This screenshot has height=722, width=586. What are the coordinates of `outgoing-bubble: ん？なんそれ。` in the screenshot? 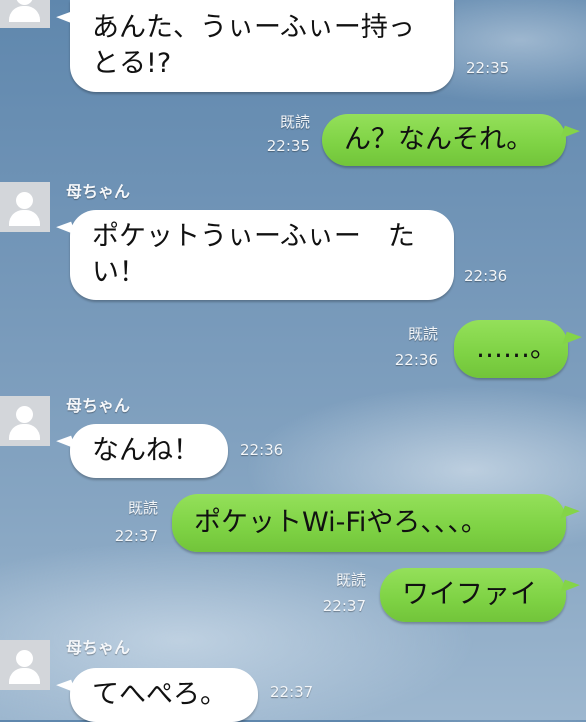 It's located at (444, 140).